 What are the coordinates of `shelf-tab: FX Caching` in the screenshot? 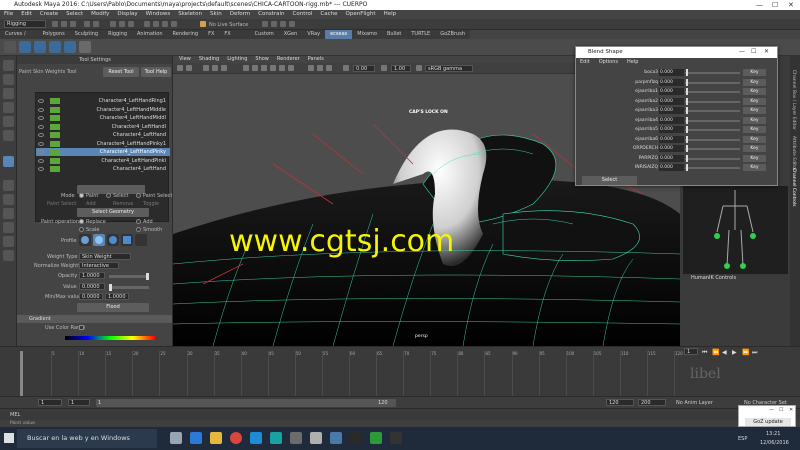 It's located at (234, 38).